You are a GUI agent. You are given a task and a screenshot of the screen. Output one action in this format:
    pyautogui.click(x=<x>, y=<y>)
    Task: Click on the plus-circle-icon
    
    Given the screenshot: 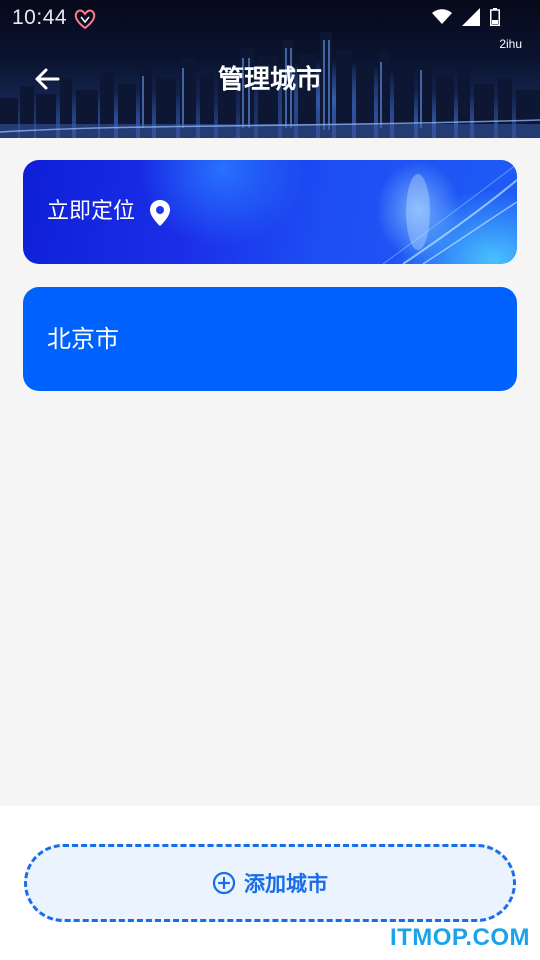 What is the action you would take?
    pyautogui.click(x=224, y=883)
    